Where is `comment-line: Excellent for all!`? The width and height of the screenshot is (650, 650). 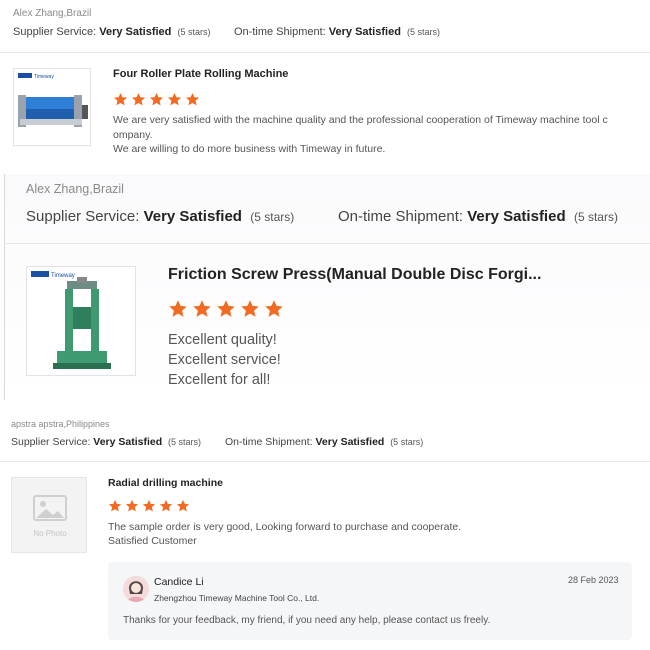
comment-line: Excellent for all! is located at coordinates (219, 380).